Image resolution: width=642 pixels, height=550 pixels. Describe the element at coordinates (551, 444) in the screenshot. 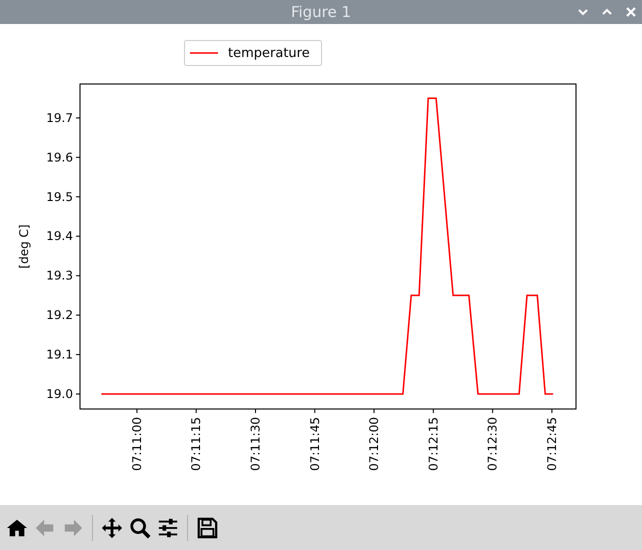

I see `tick-label: 07:12:45` at that location.